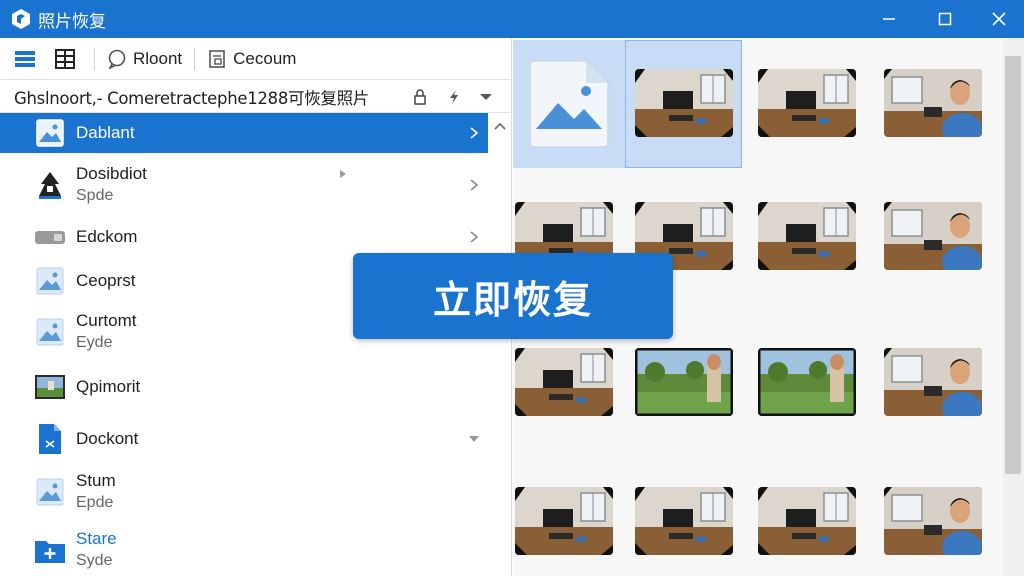 This screenshot has height=576, width=1024. Describe the element at coordinates (50, 439) in the screenshot. I see `document-icon` at that location.